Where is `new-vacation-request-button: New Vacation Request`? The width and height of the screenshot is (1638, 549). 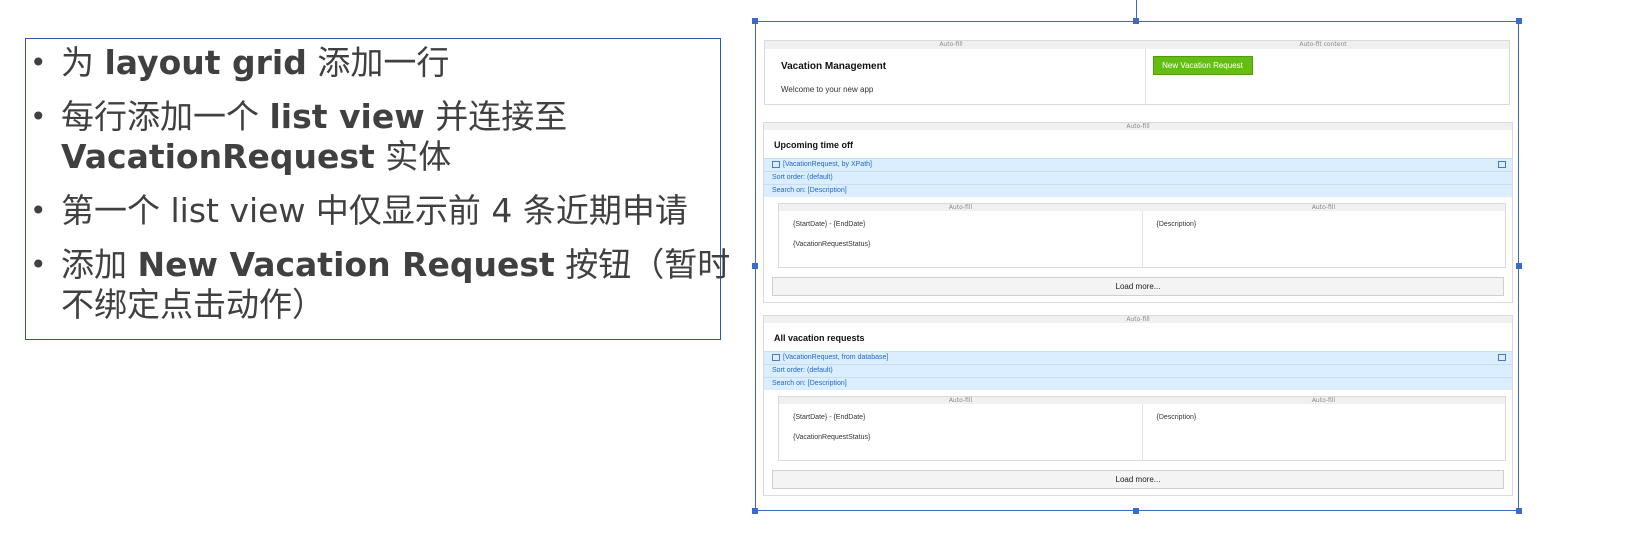 new-vacation-request-button: New Vacation Request is located at coordinates (1202, 65).